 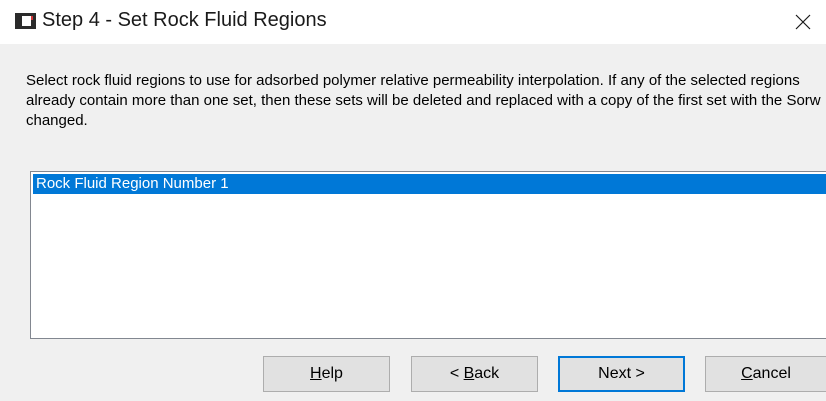 I want to click on back-mnemonic: B, so click(x=469, y=373).